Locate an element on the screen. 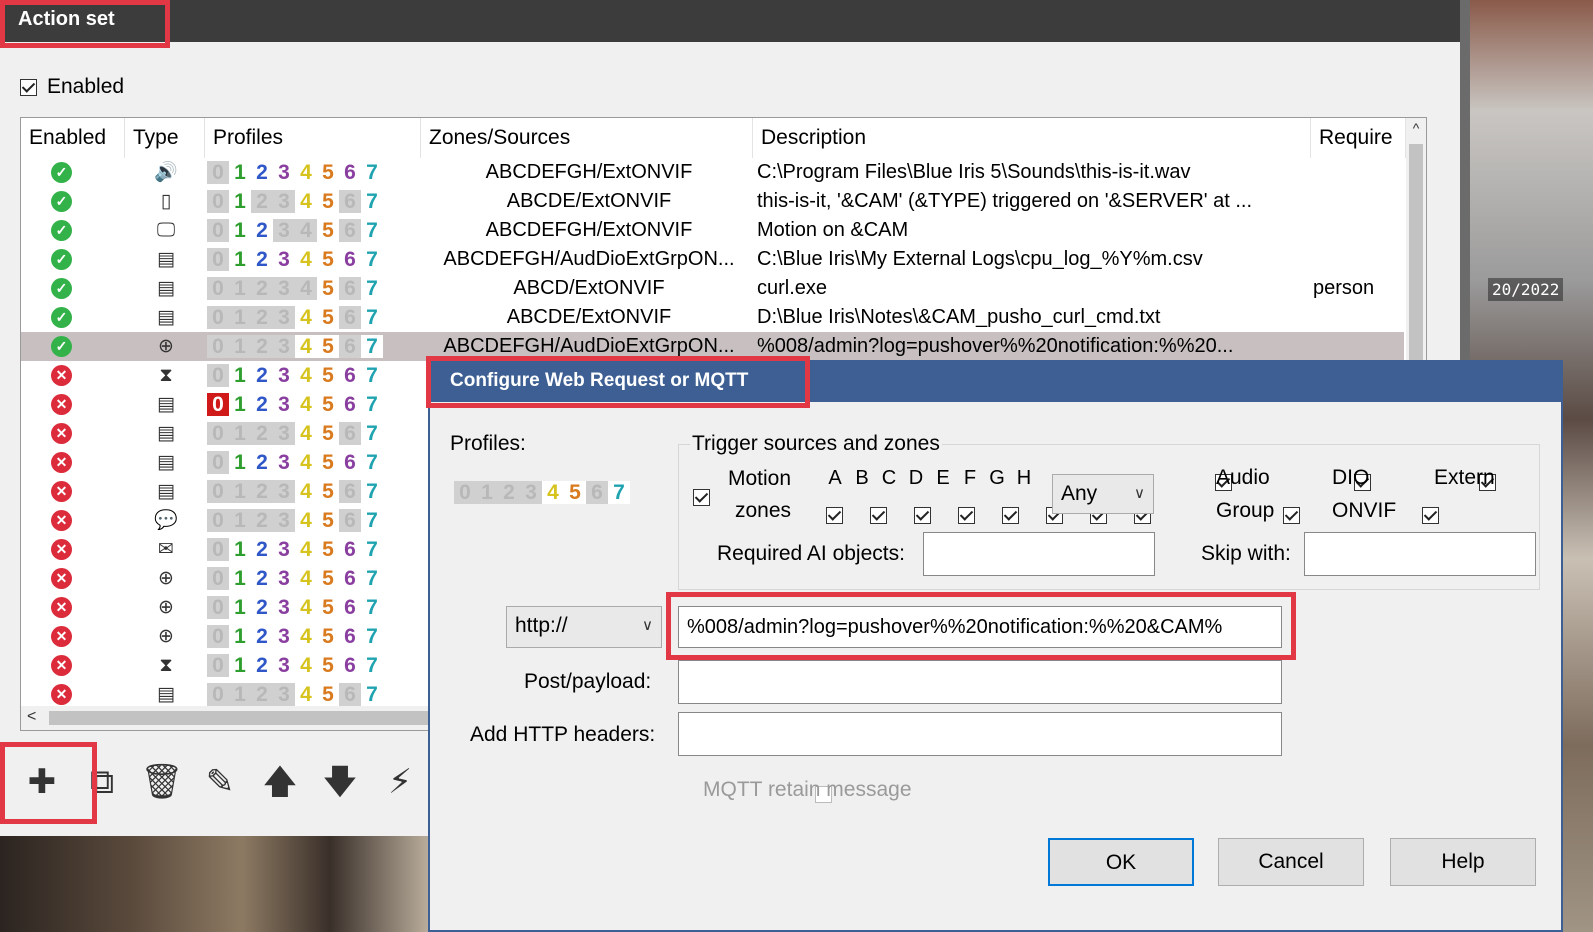 The width and height of the screenshot is (1593, 932). row-description: Motion on &CAM is located at coordinates (833, 230).